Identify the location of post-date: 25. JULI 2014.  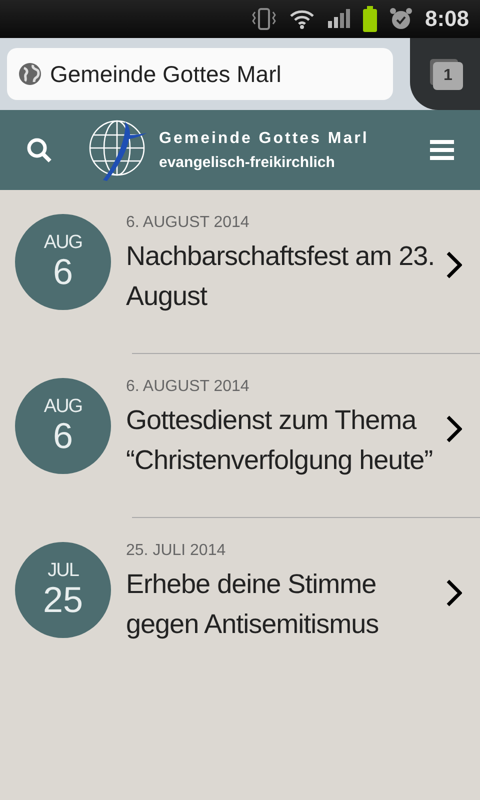
(176, 551).